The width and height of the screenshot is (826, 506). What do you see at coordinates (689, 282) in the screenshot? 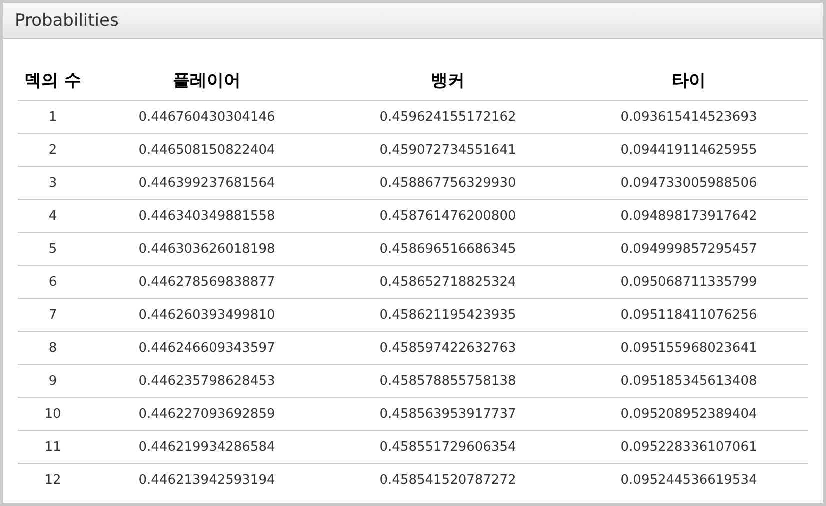
I see `table-cell: 0.095068711335799` at bounding box center [689, 282].